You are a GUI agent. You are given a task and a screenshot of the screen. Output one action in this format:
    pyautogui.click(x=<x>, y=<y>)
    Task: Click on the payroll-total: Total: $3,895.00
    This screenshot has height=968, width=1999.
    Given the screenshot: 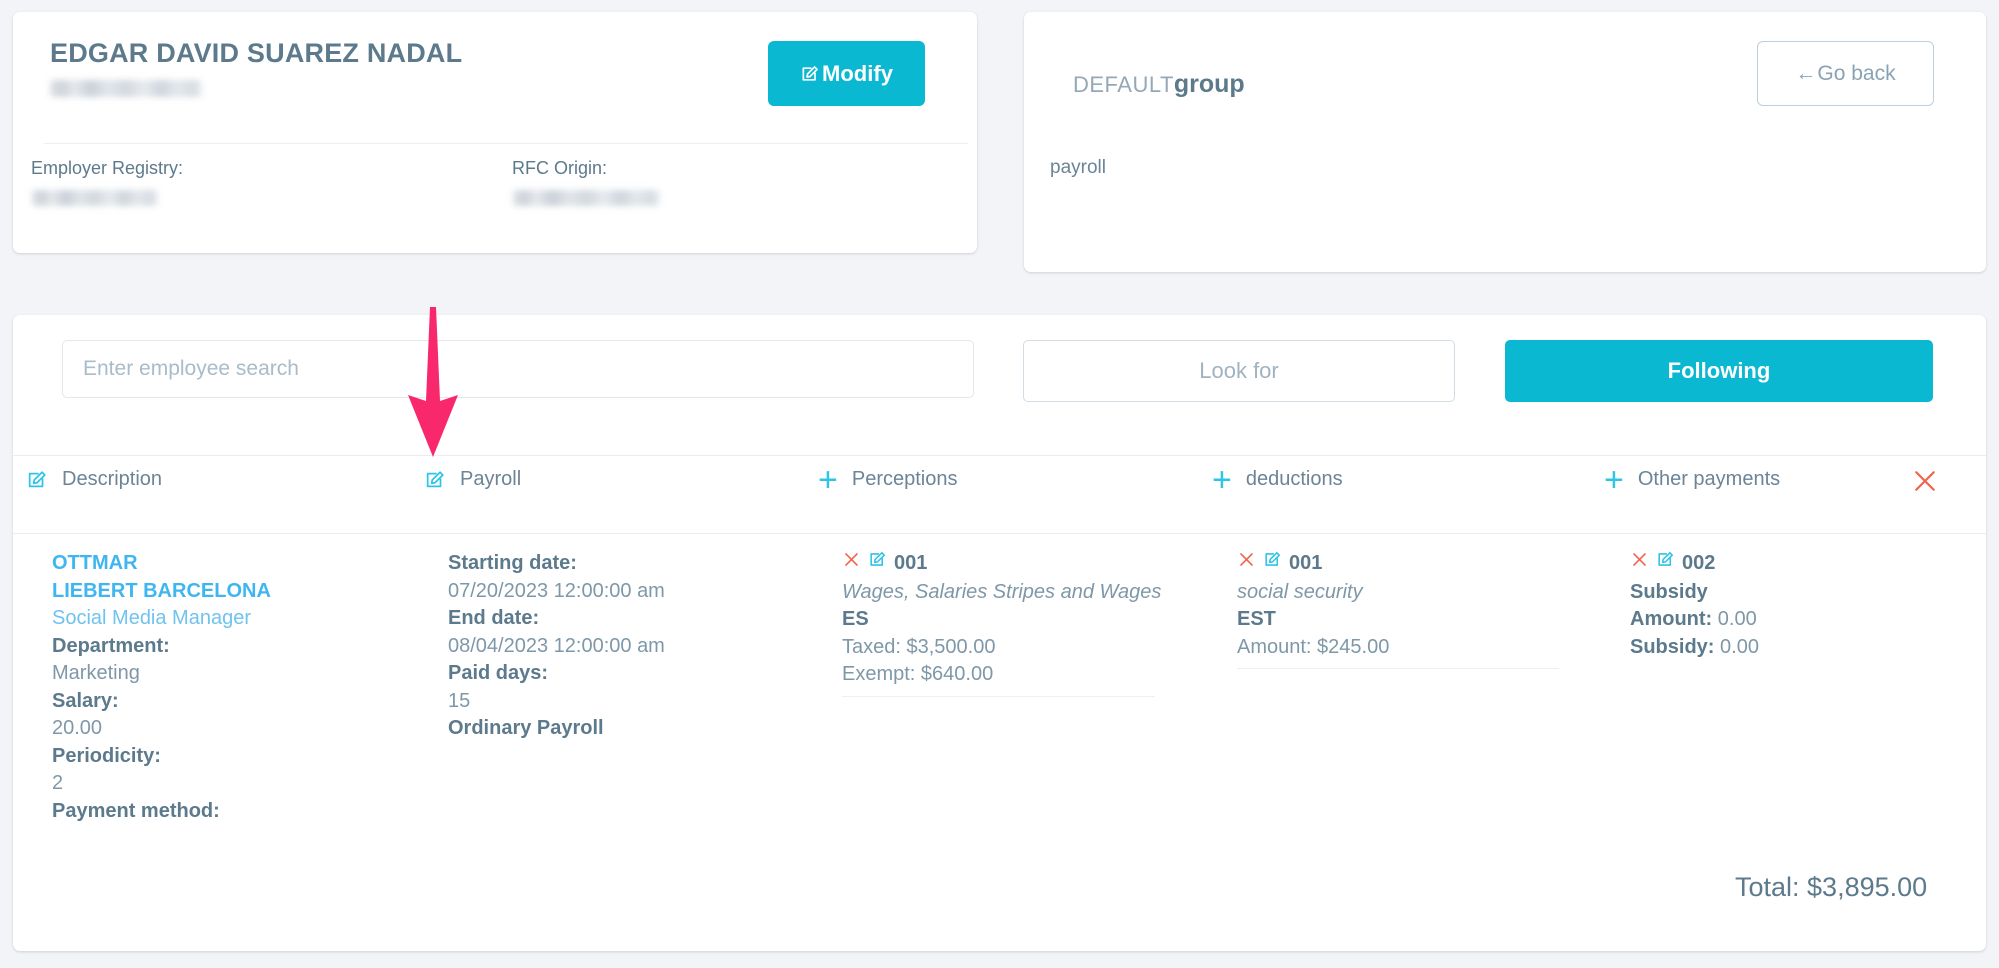 What is the action you would take?
    pyautogui.click(x=1831, y=887)
    